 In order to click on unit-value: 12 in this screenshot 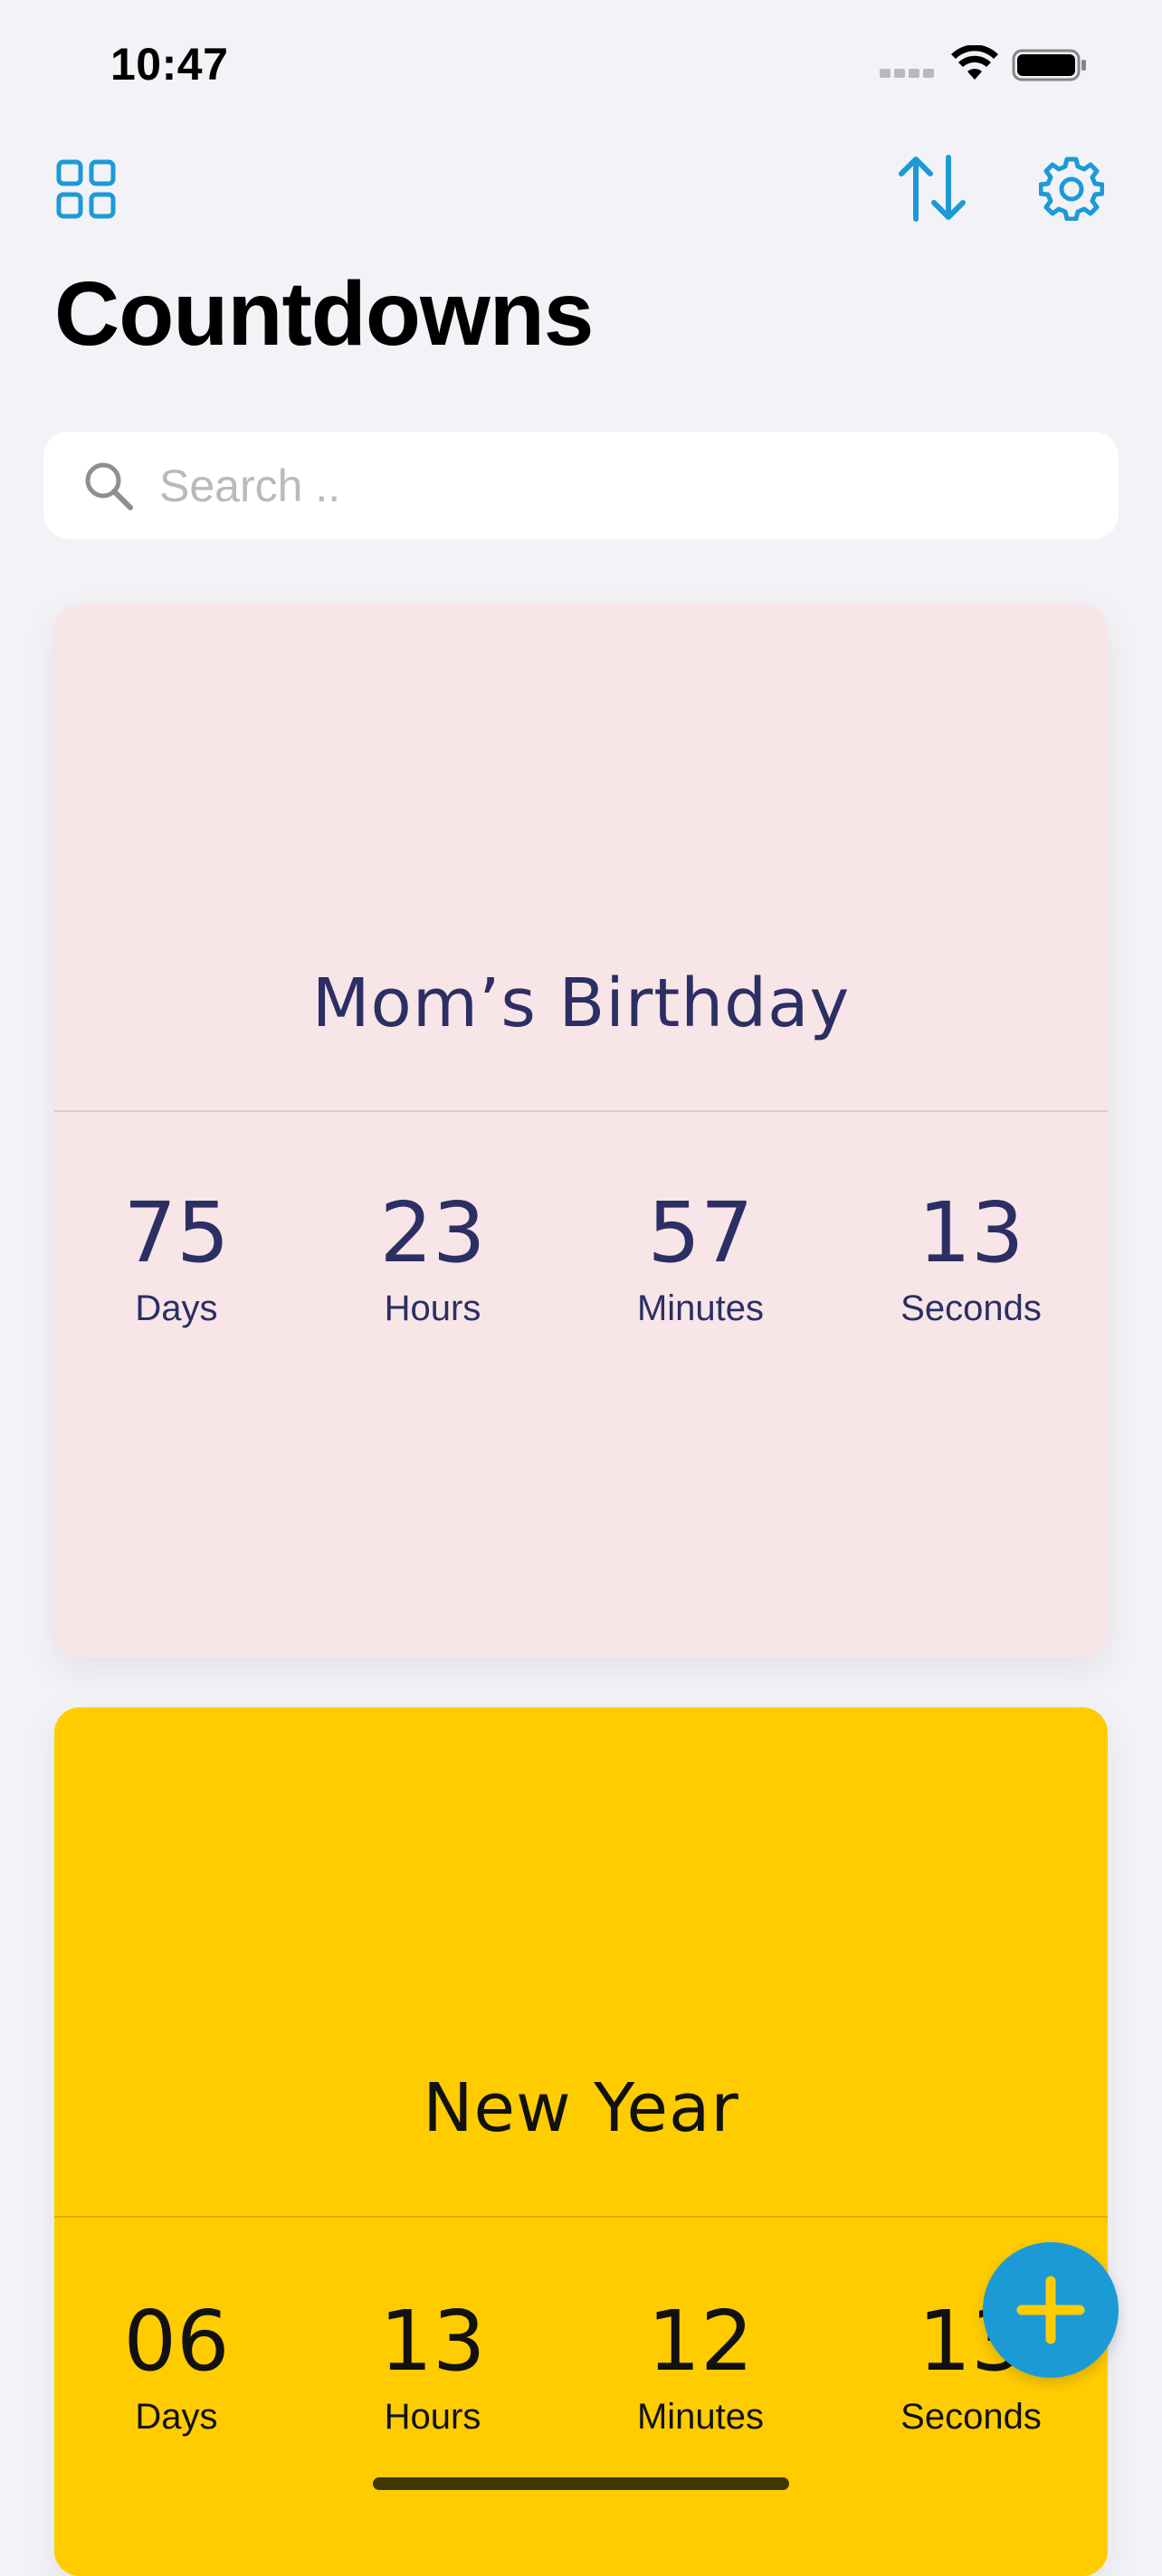, I will do `click(701, 2341)`.